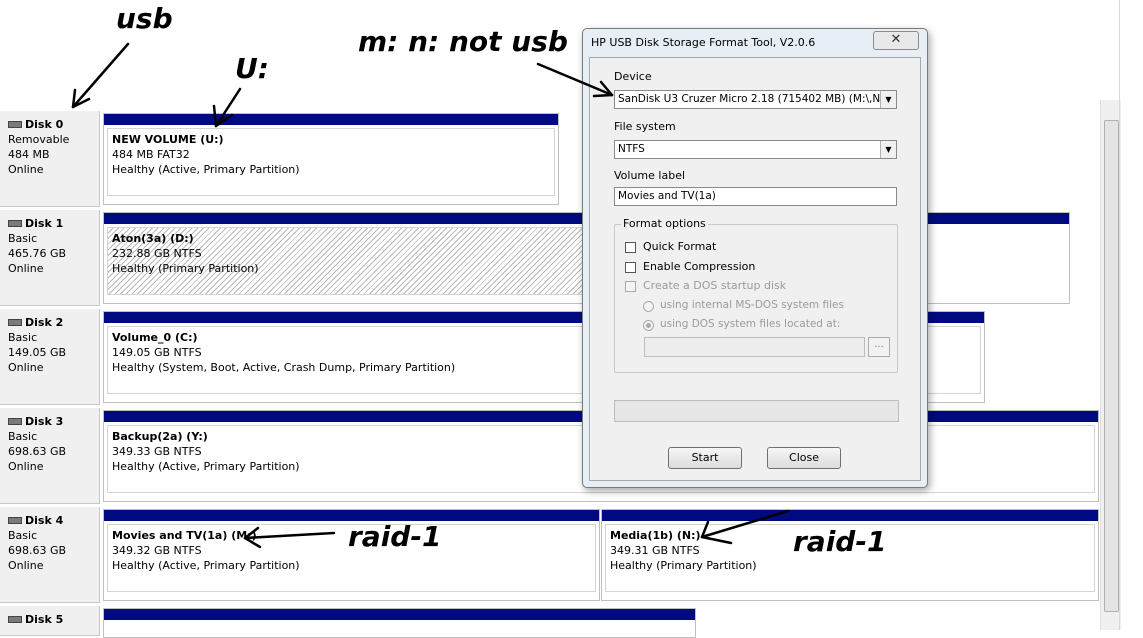 This screenshot has width=1143, height=638. I want to click on format-options-legend: Format options, so click(664, 223).